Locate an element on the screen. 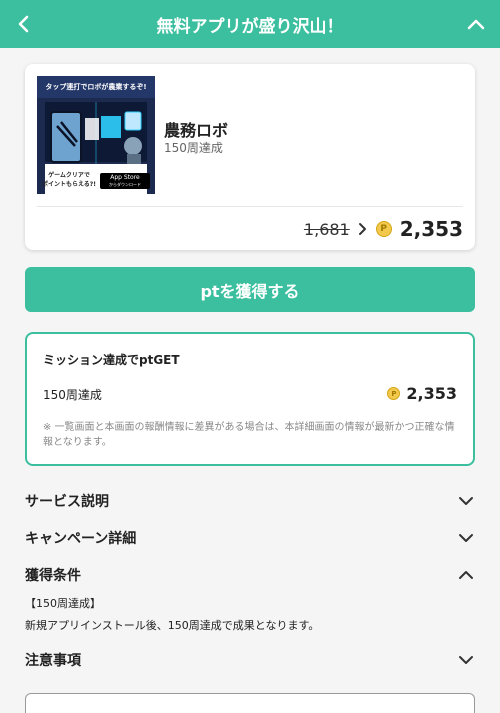 The width and height of the screenshot is (500, 713). chevron-right-icon is located at coordinates (362, 229).